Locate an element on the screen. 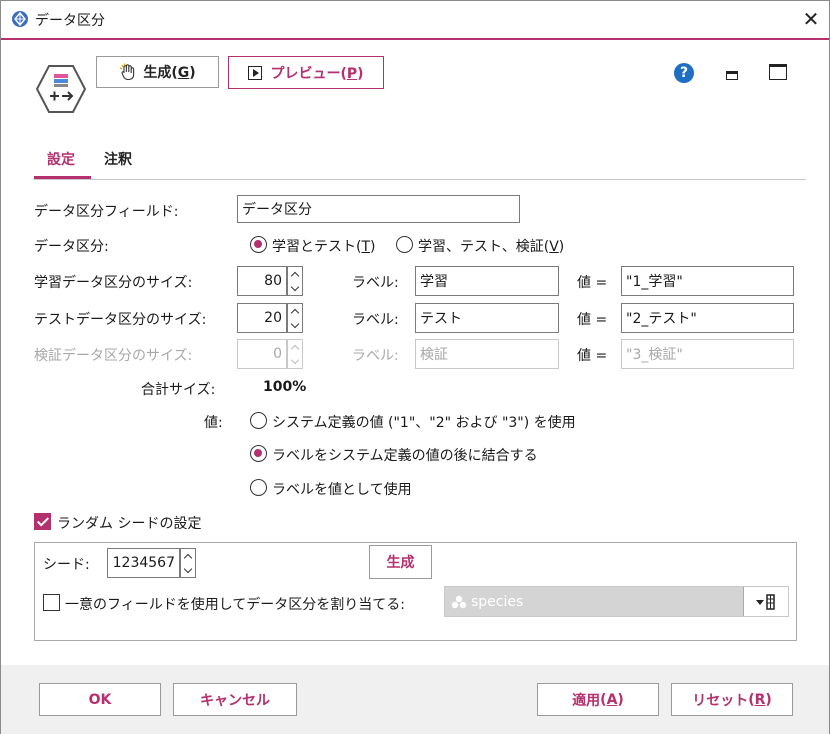 The width and height of the screenshot is (830, 734). radio-train-test-validate is located at coordinates (404, 244).